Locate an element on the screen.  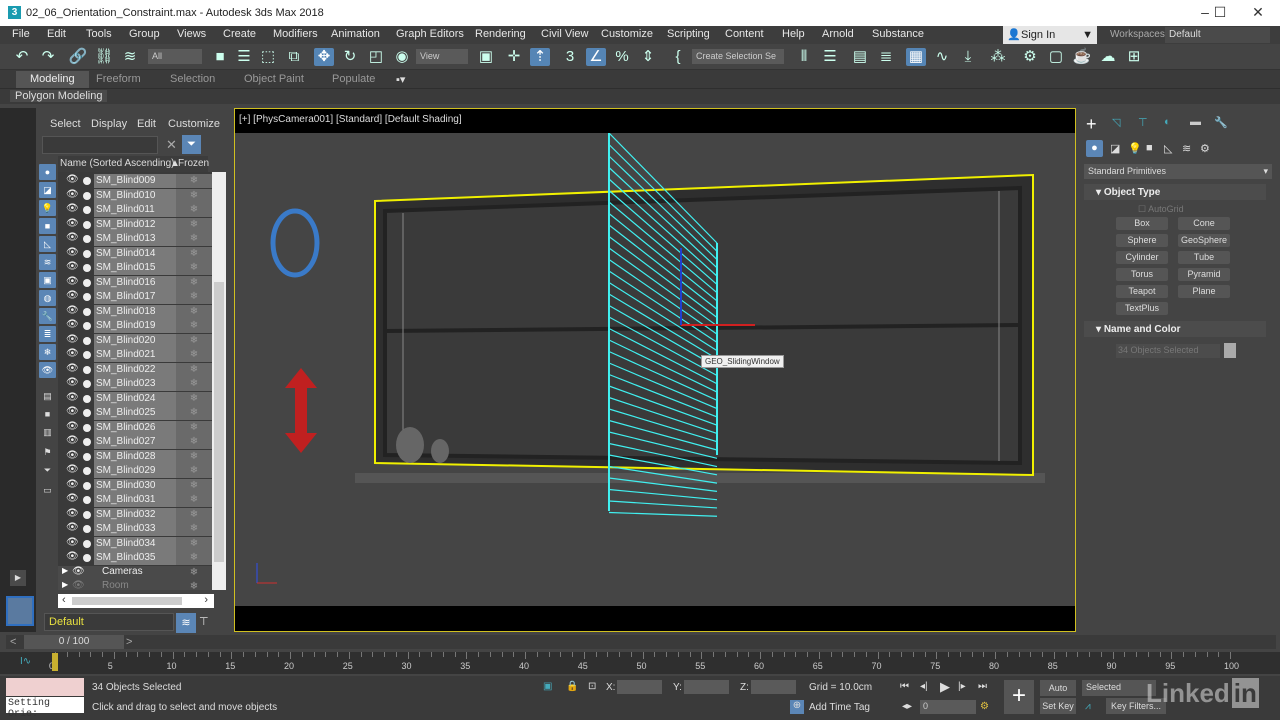
rollout-object-type: ▾ Object Type is located at coordinates (1175, 192).